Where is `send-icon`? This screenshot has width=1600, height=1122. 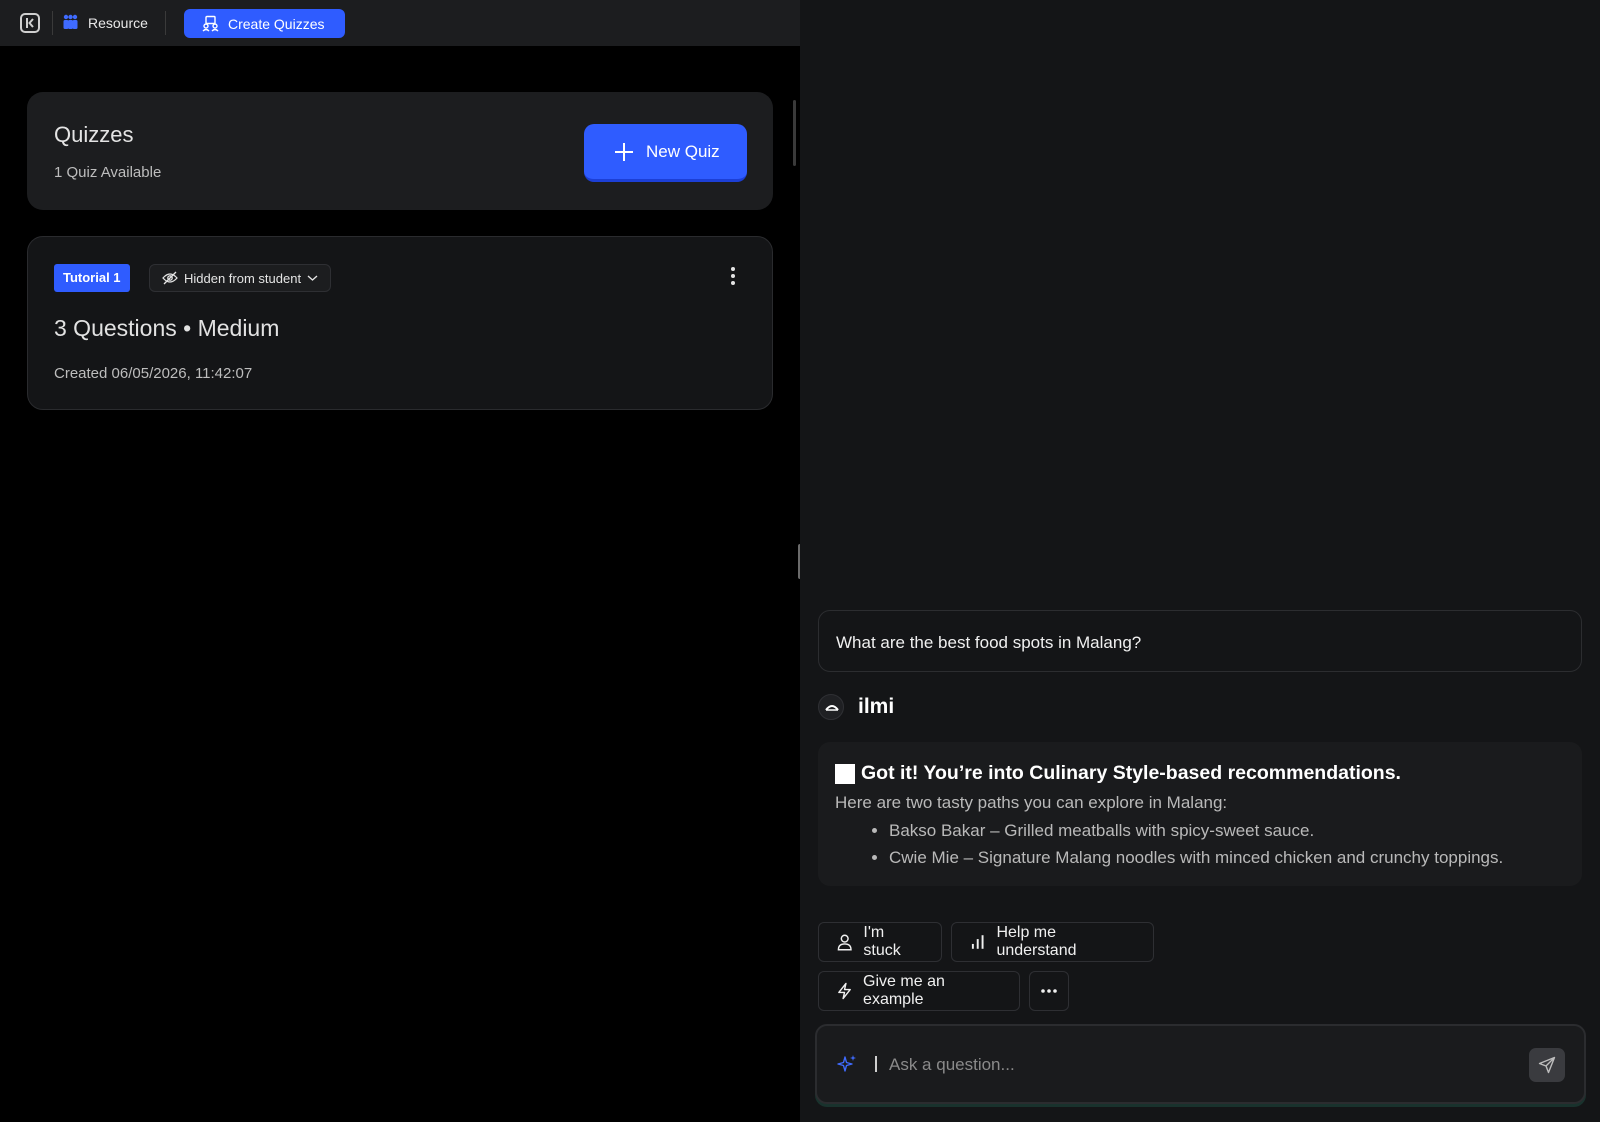 send-icon is located at coordinates (1547, 1065).